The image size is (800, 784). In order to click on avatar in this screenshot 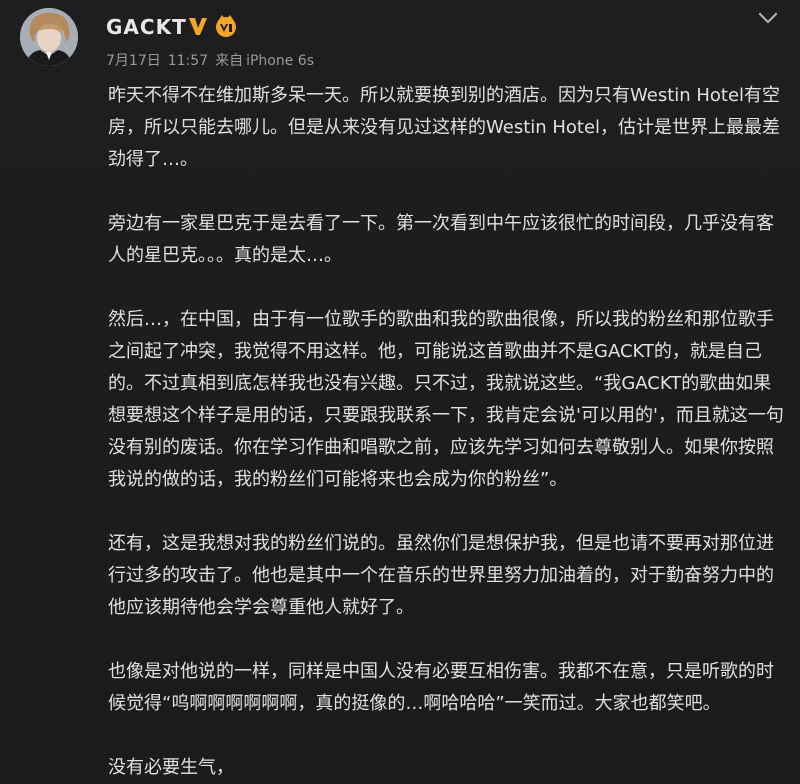, I will do `click(49, 37)`.